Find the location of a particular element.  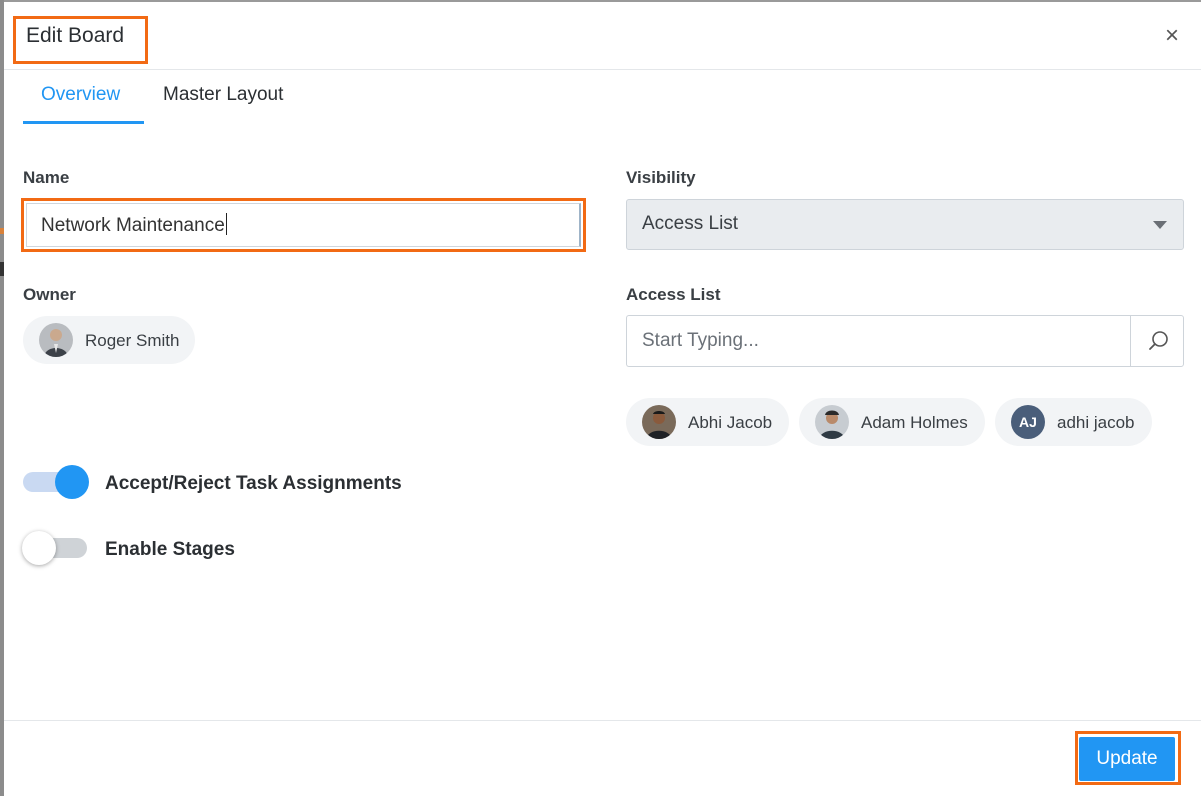

member-name: adhi jacob is located at coordinates (1096, 422).